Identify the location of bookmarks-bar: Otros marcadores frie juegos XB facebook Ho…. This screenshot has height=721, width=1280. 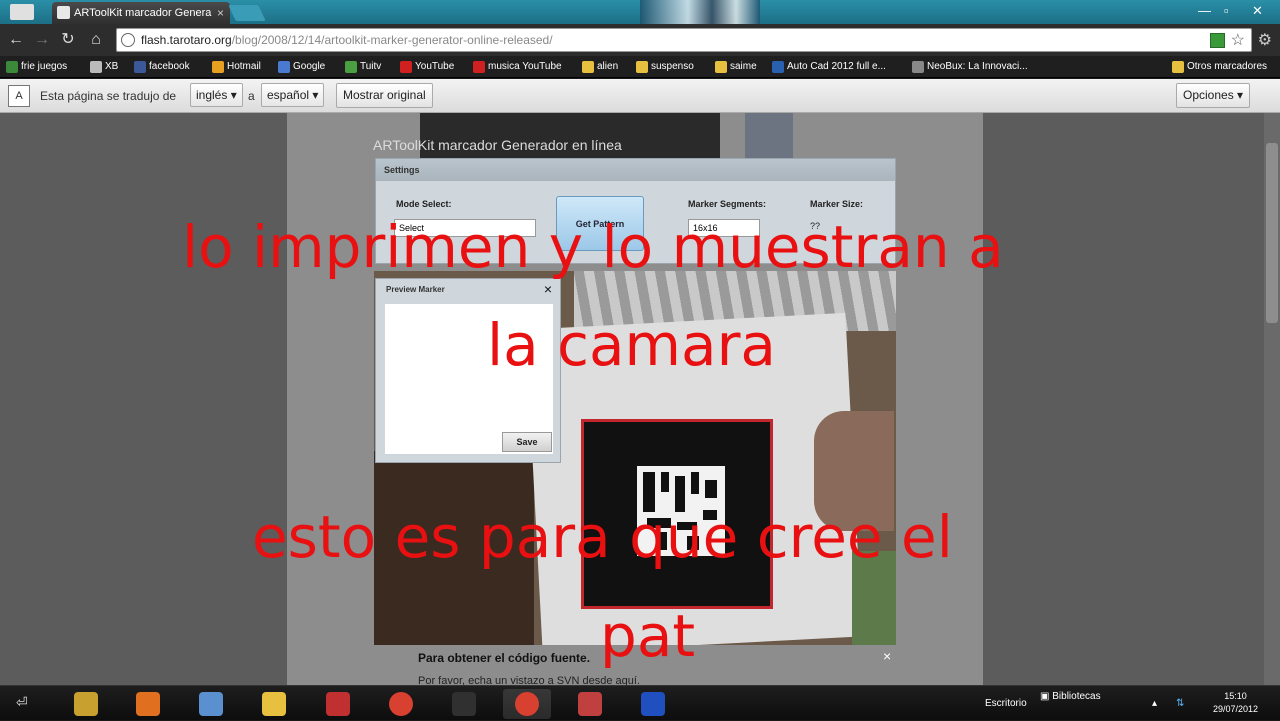
(640, 67).